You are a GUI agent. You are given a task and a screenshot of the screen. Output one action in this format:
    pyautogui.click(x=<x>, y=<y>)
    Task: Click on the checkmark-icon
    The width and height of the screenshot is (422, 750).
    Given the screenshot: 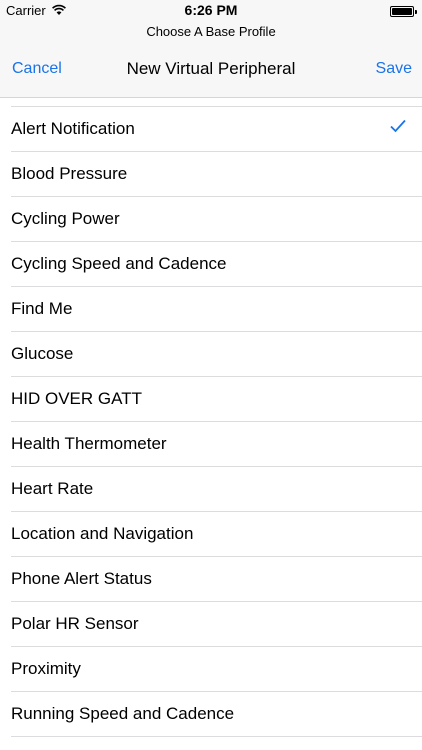 What is the action you would take?
    pyautogui.click(x=398, y=126)
    